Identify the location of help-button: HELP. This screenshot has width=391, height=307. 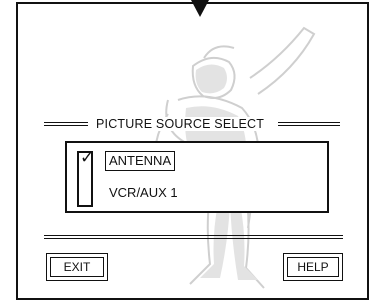
(313, 267).